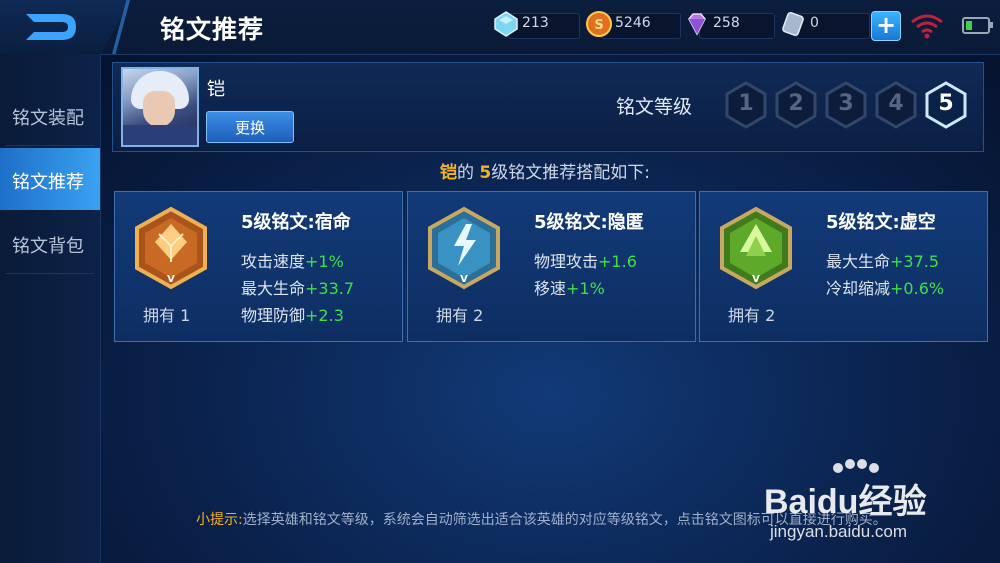 The image size is (1000, 563). Describe the element at coordinates (825, 25) in the screenshot. I see `voucher-counter: 0` at that location.